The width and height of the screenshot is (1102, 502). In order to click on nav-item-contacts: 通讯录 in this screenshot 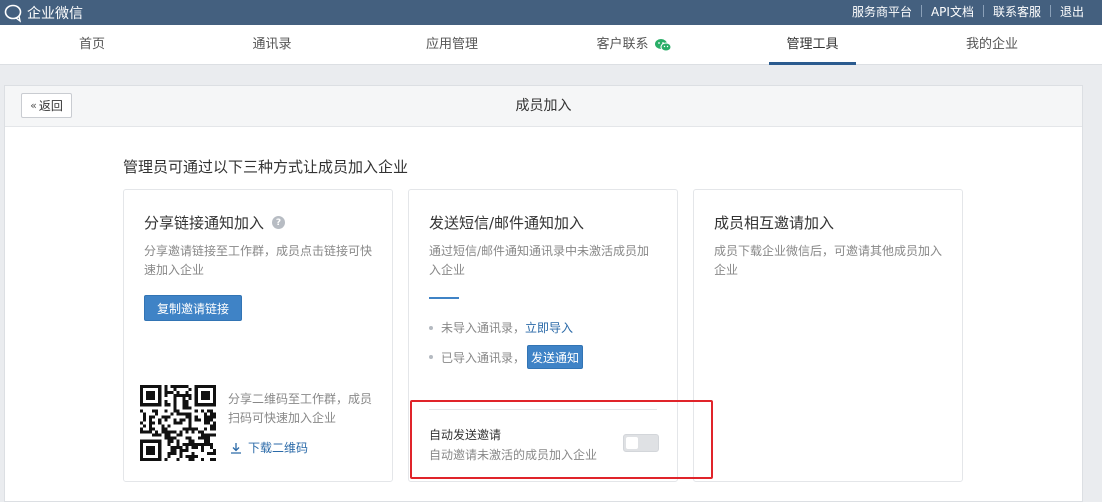, I will do `click(272, 45)`.